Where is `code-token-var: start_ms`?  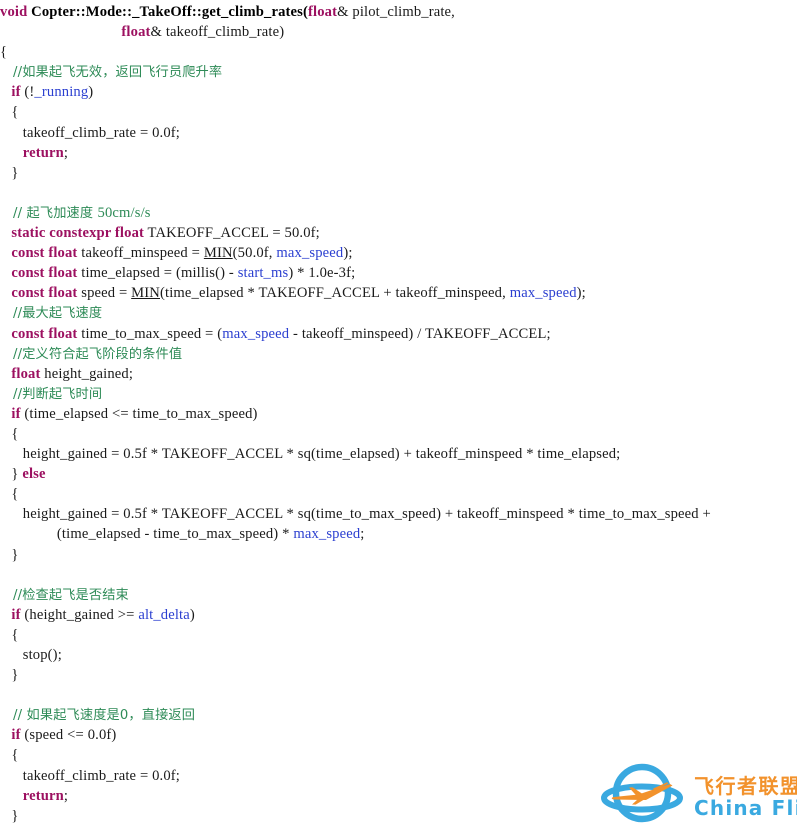 code-token-var: start_ms is located at coordinates (263, 273).